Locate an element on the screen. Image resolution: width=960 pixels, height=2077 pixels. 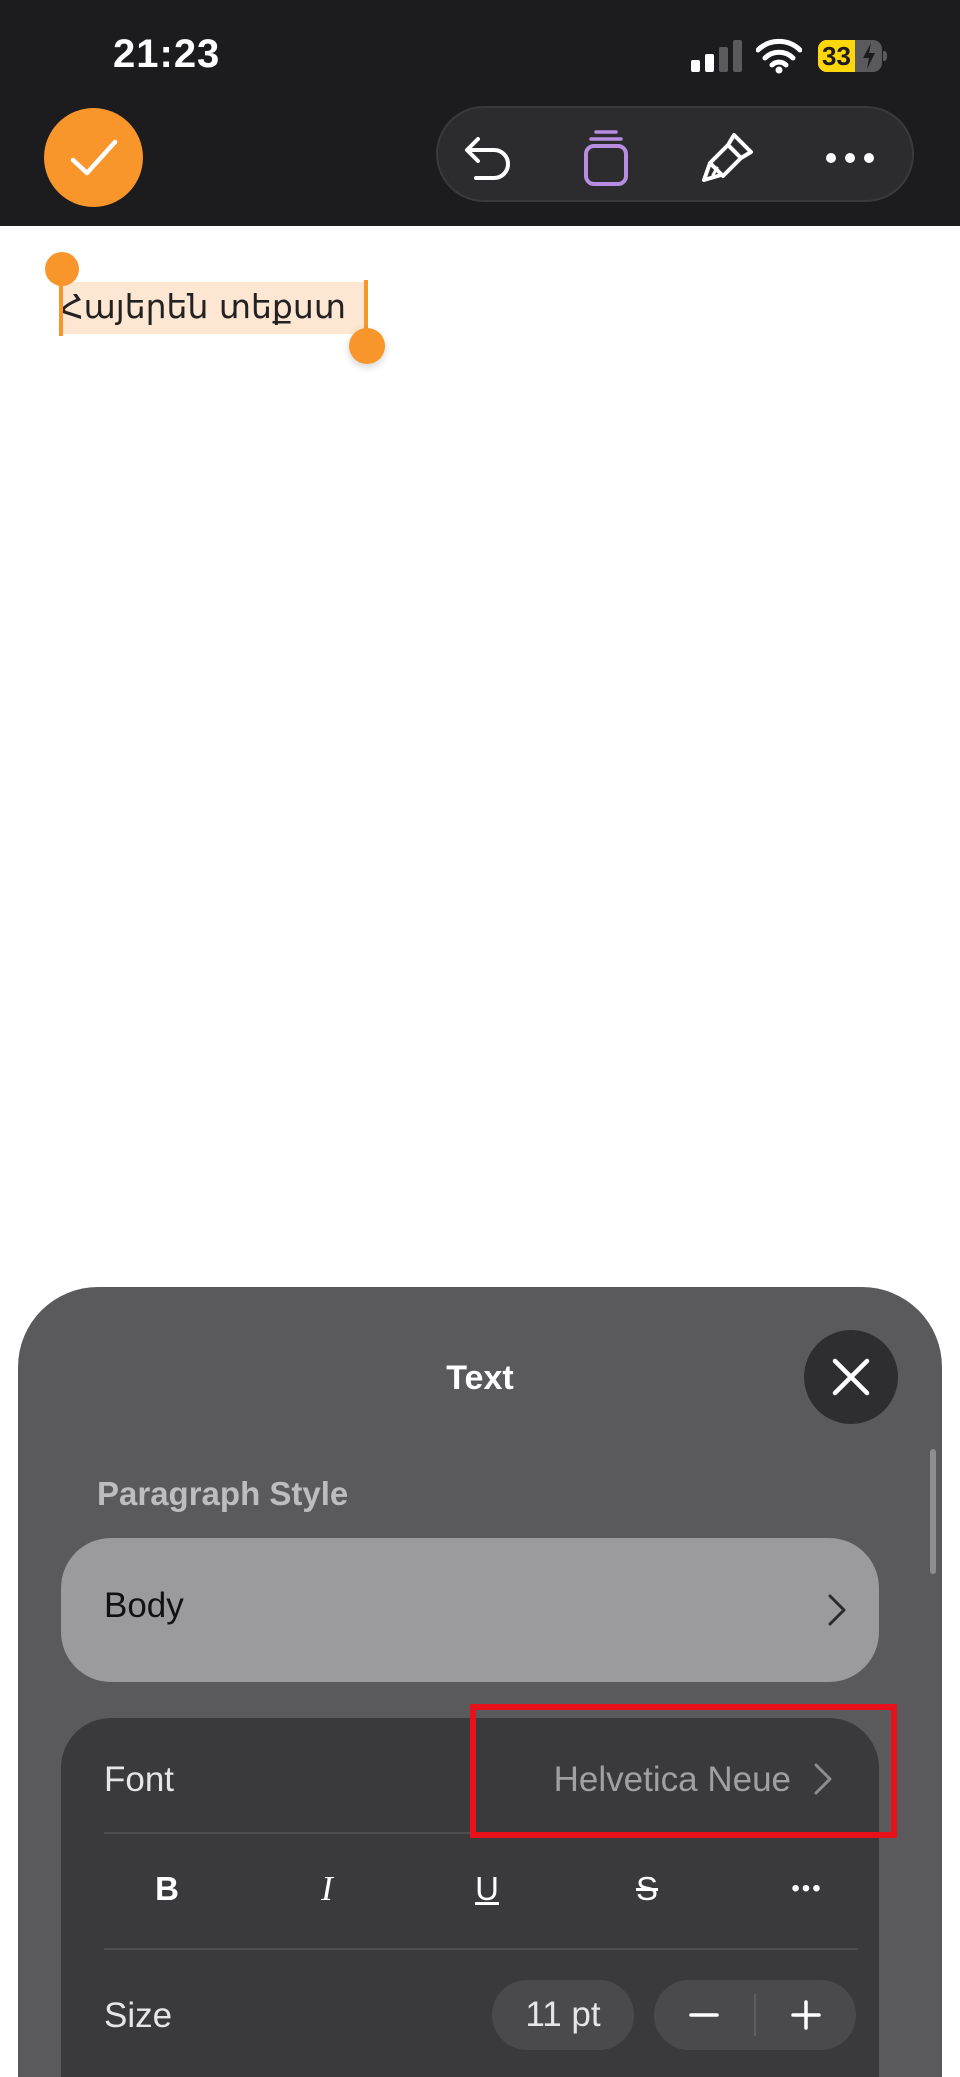
size-label: Size is located at coordinates (138, 2015).